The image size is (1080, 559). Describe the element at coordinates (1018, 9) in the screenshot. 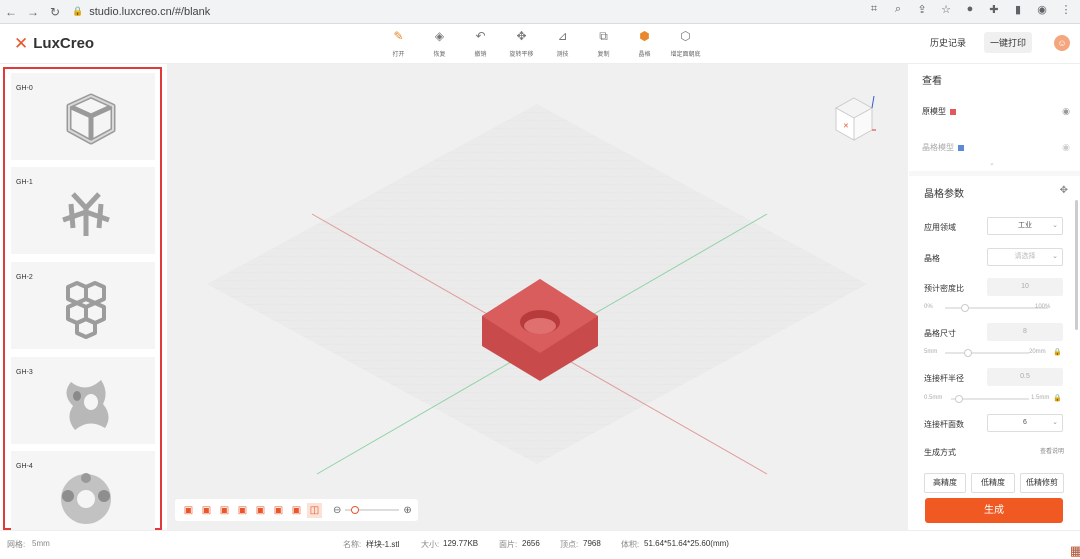

I see `sidepanel-icon: ▮` at that location.